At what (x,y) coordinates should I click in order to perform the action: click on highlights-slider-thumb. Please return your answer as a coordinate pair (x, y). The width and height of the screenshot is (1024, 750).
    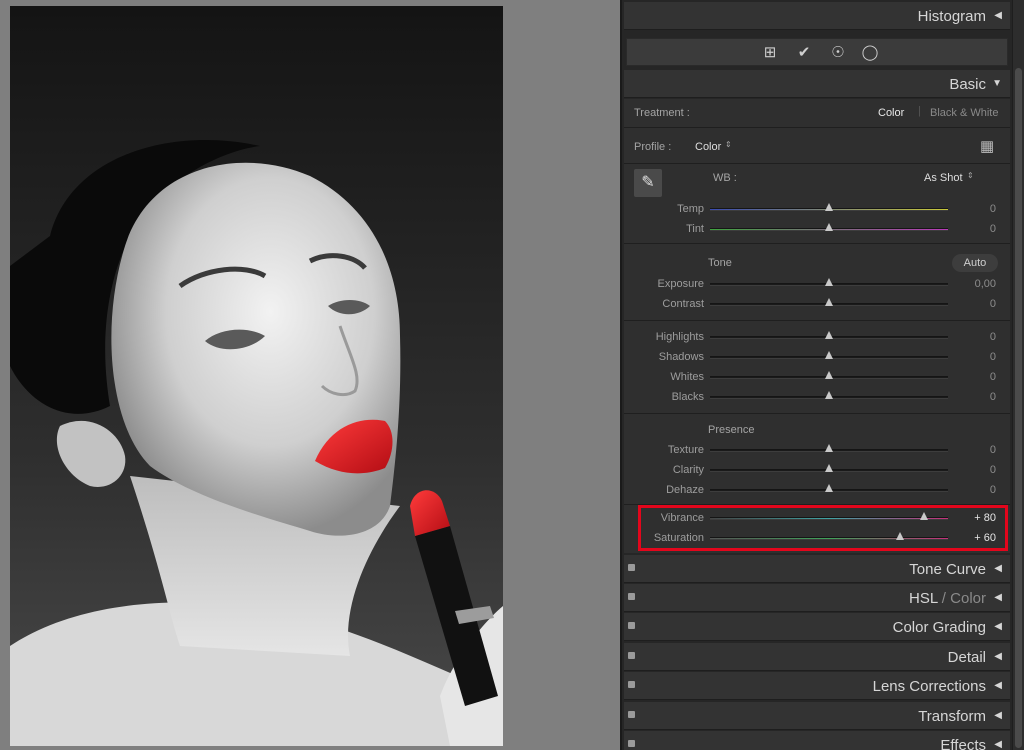
    Looking at the image, I should click on (829, 335).